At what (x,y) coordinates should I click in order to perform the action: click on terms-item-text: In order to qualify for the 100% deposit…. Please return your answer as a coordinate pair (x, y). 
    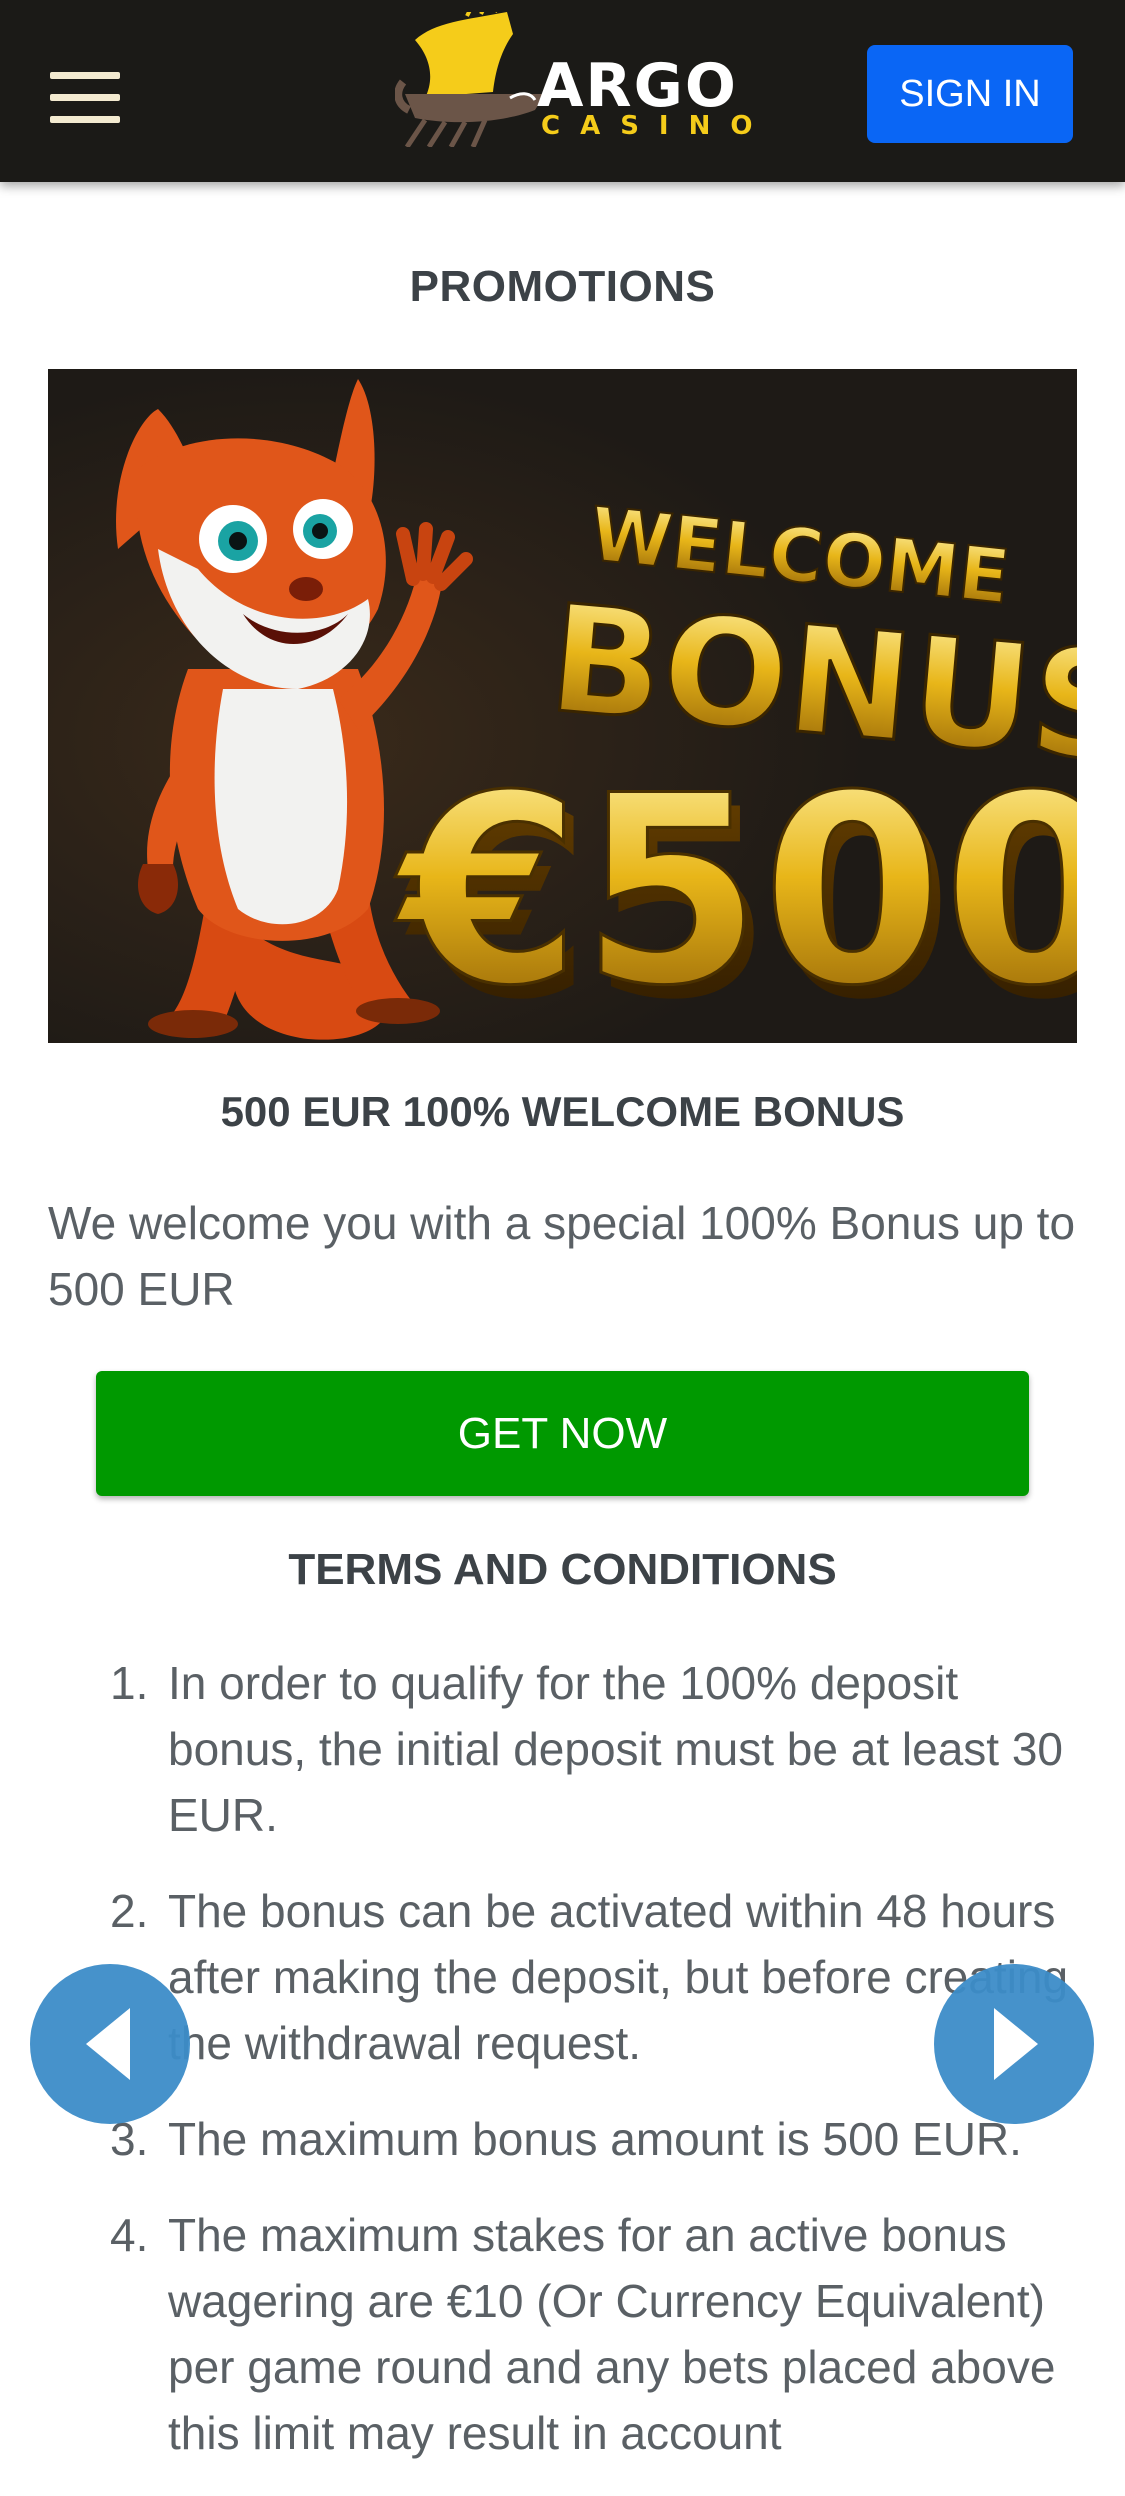
    Looking at the image, I should click on (616, 1749).